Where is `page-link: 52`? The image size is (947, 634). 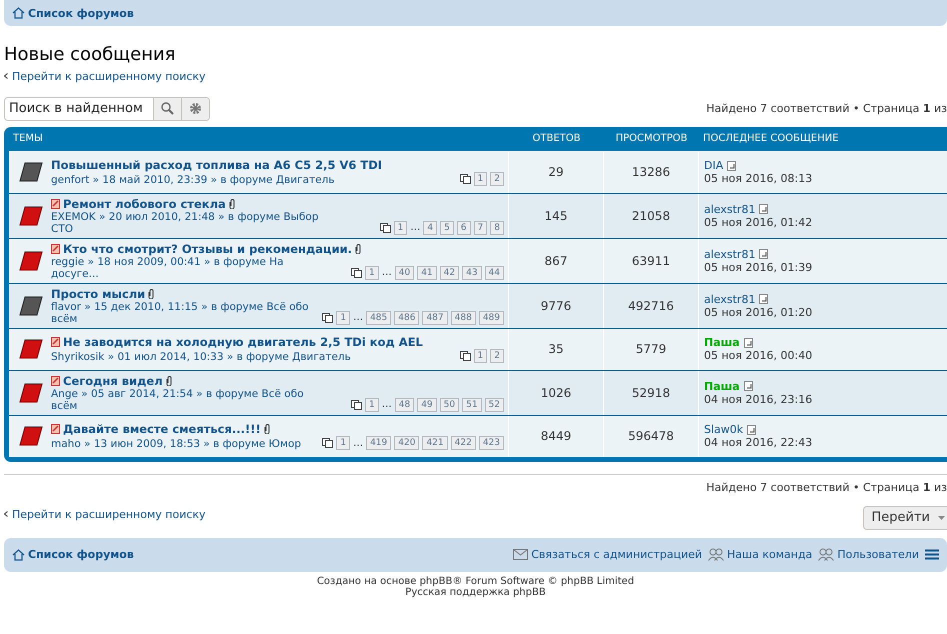 page-link: 52 is located at coordinates (494, 405).